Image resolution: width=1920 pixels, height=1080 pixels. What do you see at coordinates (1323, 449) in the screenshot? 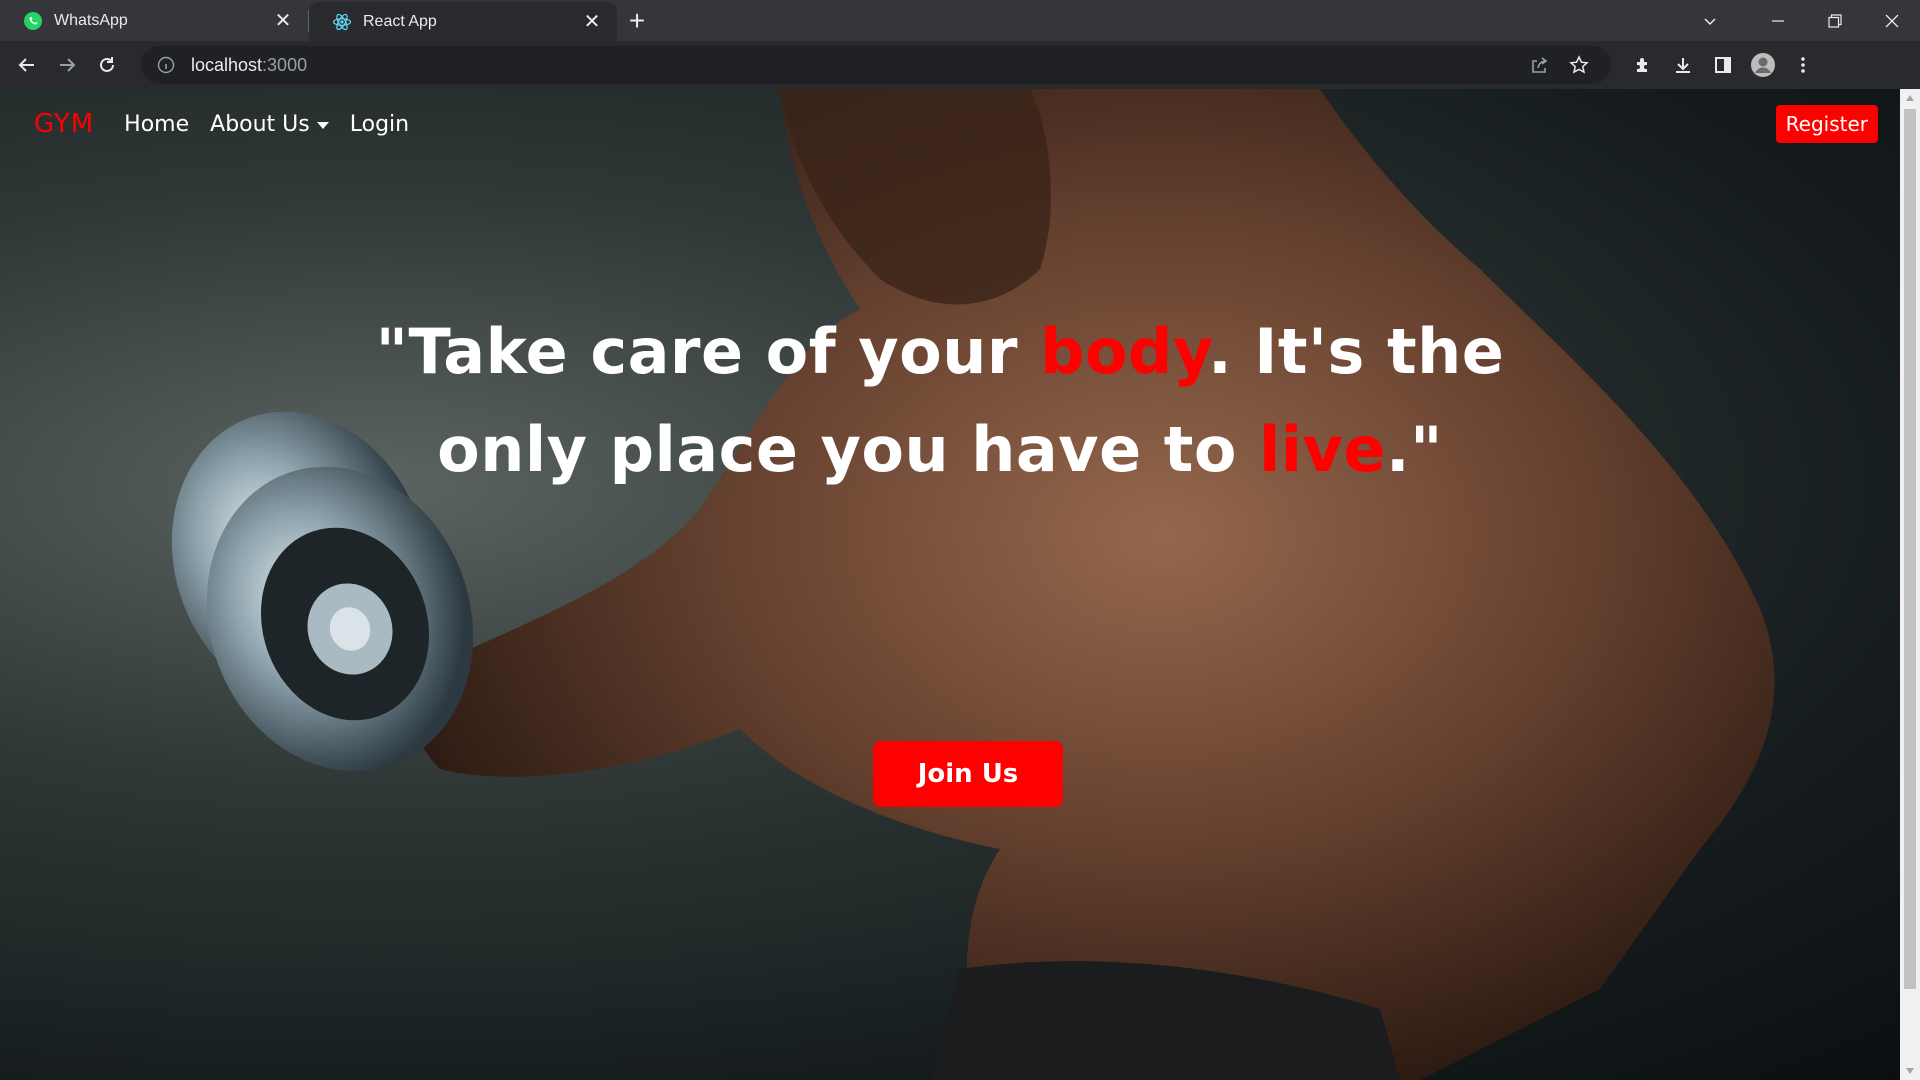
I see `quote-accent-live: live` at bounding box center [1323, 449].